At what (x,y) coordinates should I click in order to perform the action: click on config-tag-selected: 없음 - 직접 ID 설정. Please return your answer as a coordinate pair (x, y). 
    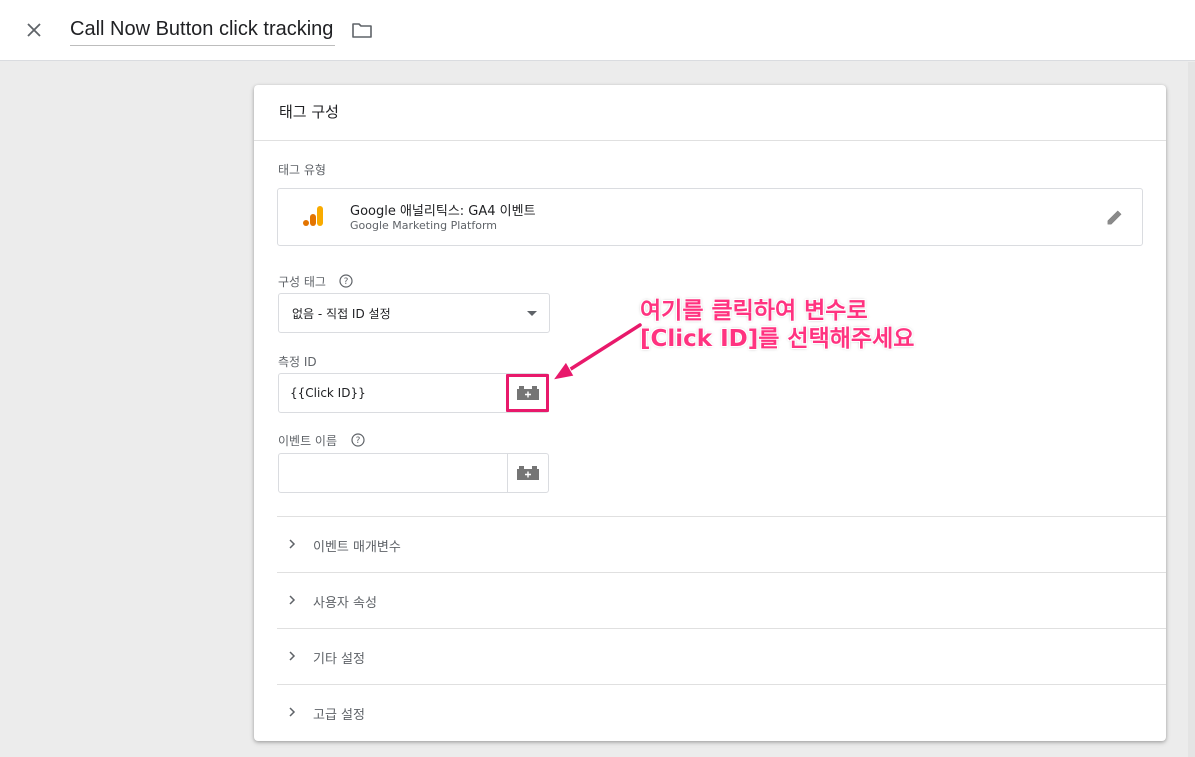
    Looking at the image, I should click on (341, 314).